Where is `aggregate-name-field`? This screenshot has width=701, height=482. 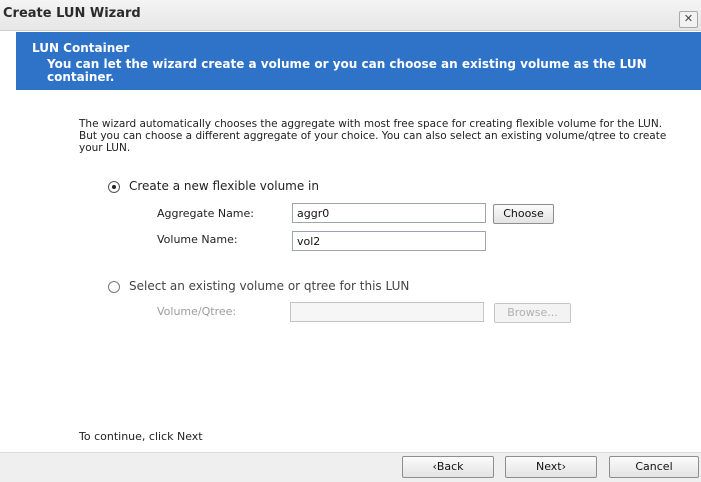
aggregate-name-field is located at coordinates (389, 213).